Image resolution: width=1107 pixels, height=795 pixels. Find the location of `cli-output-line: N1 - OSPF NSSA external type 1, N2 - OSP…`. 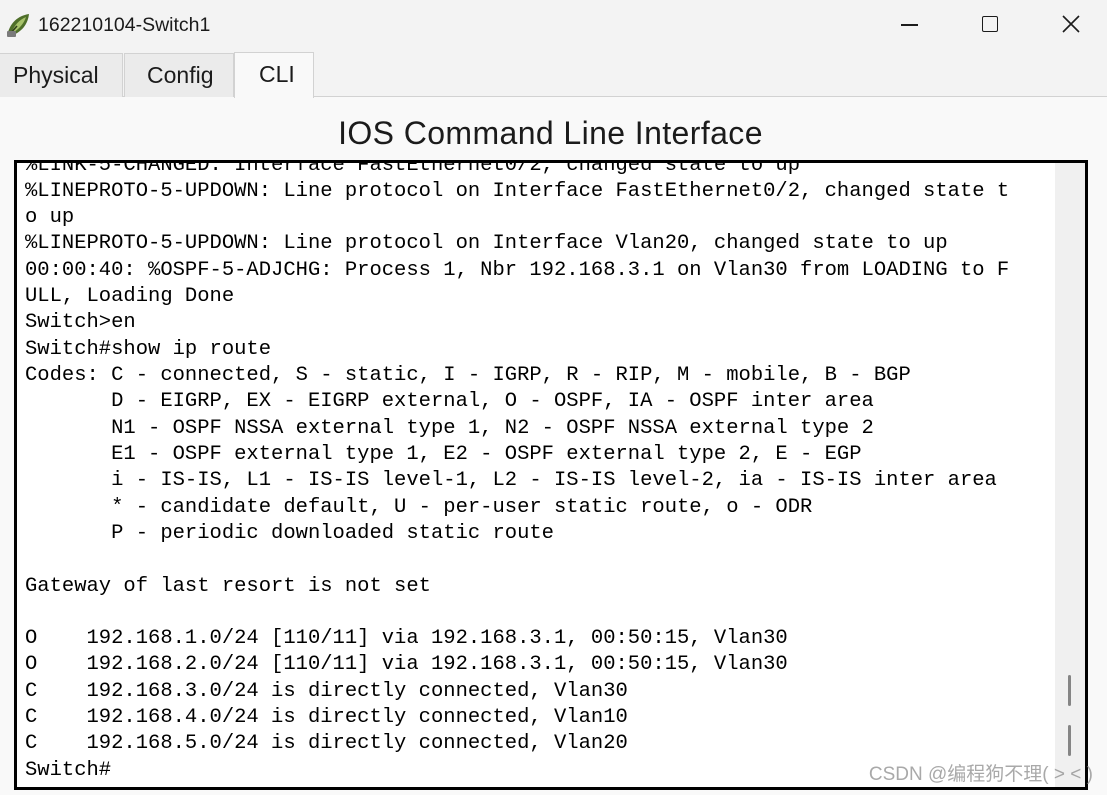

cli-output-line: N1 - OSPF NSSA external type 1, N2 - OSP… is located at coordinates (449, 428).